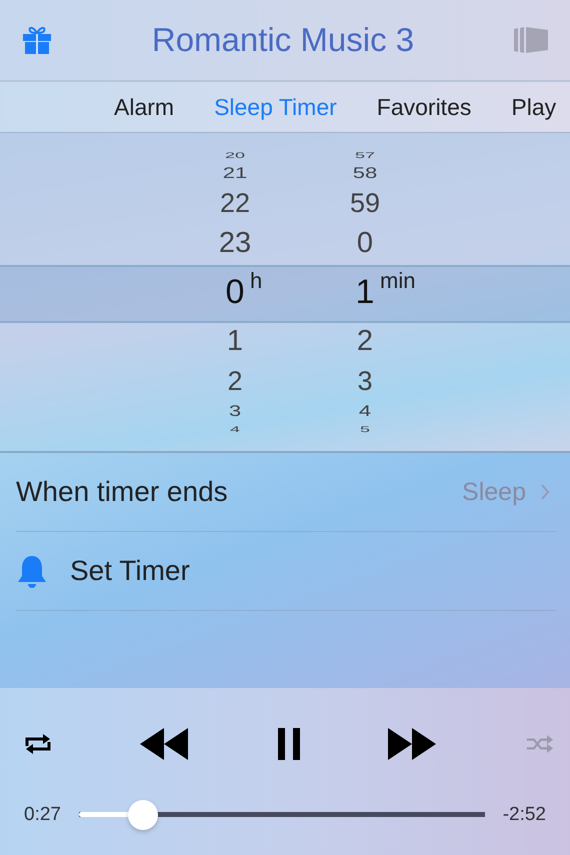 The width and height of the screenshot is (570, 855). I want to click on chevron-icon, so click(545, 492).